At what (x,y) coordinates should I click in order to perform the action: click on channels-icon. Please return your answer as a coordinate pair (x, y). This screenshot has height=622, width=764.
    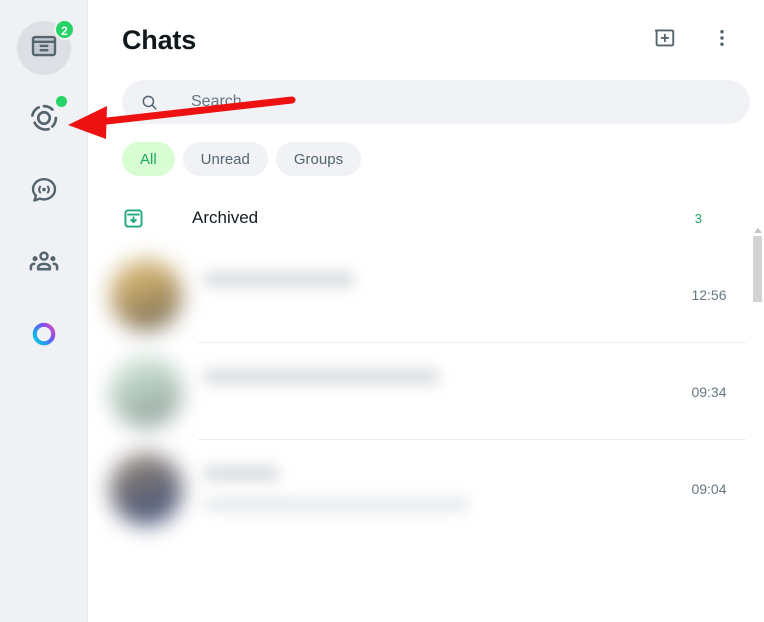
    Looking at the image, I should click on (44, 192).